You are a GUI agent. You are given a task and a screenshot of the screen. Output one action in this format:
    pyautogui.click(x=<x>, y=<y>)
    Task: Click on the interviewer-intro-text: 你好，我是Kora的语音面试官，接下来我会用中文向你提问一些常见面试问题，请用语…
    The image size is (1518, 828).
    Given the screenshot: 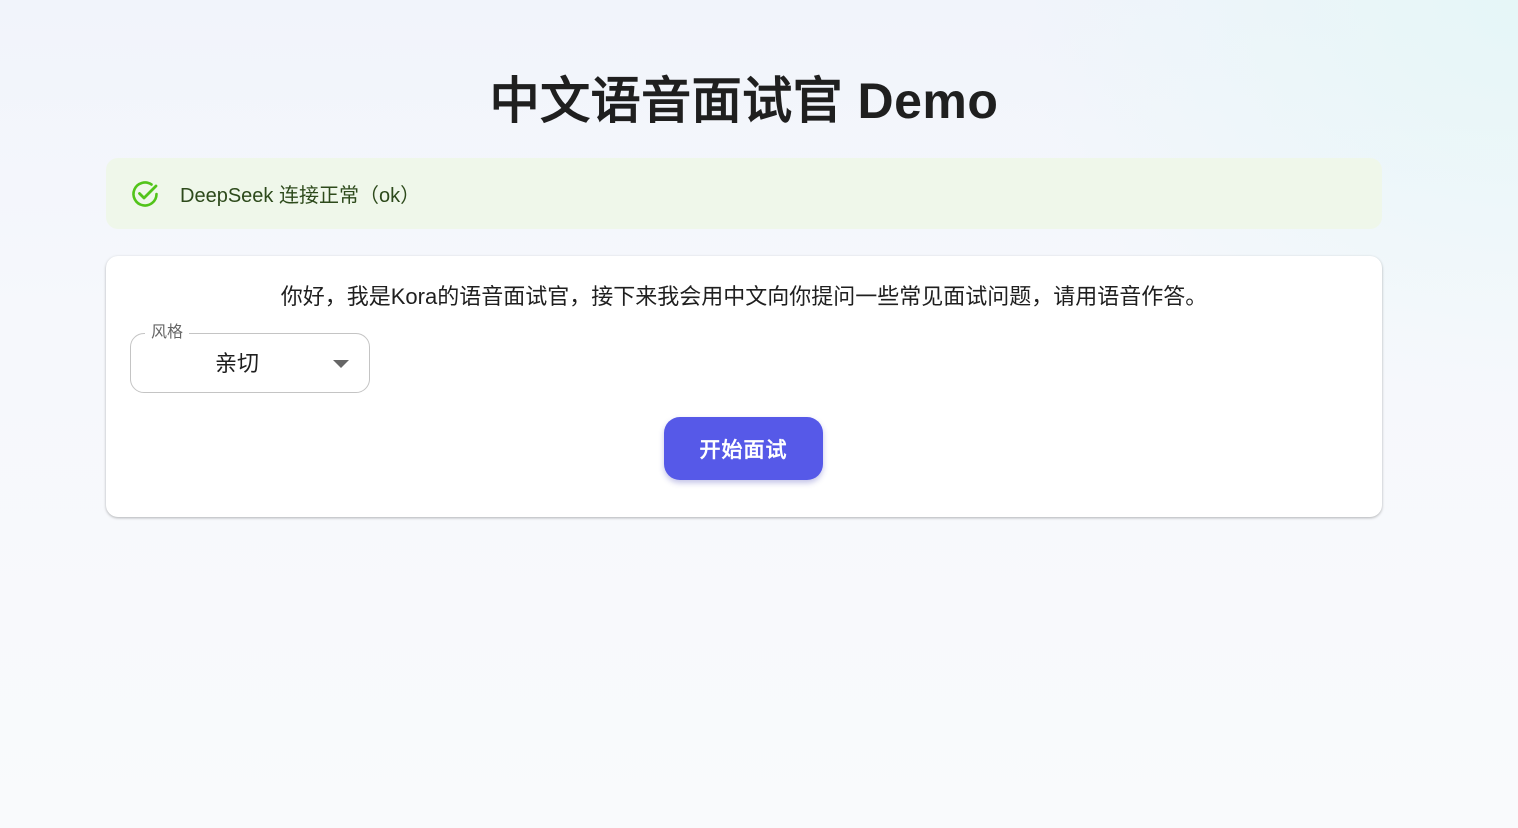 What is the action you would take?
    pyautogui.click(x=744, y=296)
    